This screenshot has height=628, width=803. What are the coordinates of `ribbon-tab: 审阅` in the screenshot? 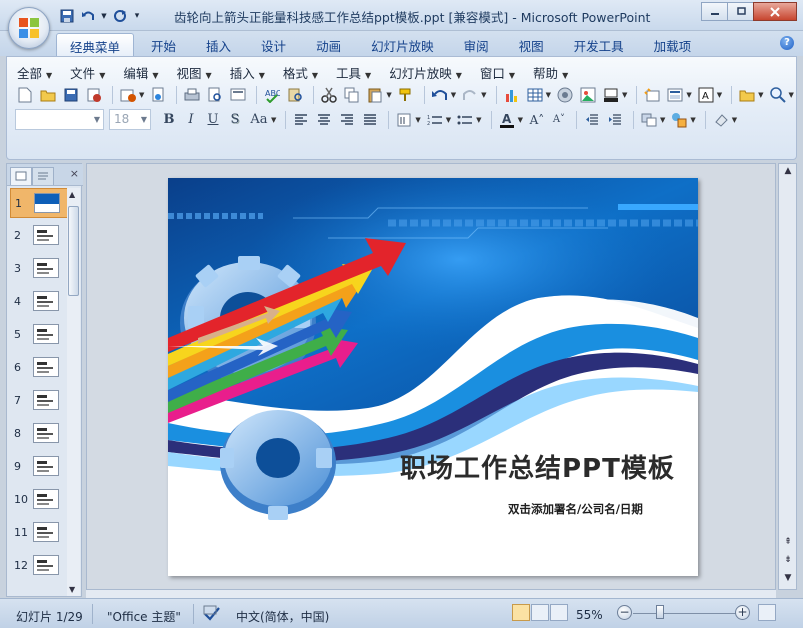 It's located at (476, 44).